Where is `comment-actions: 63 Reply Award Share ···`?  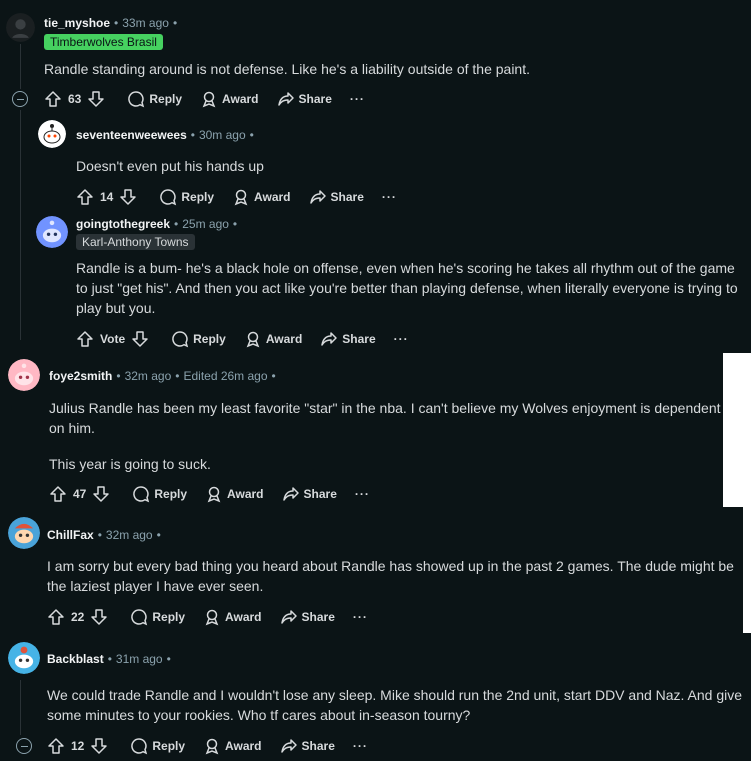 comment-actions: 63 Reply Award Share ··· is located at coordinates (204, 99).